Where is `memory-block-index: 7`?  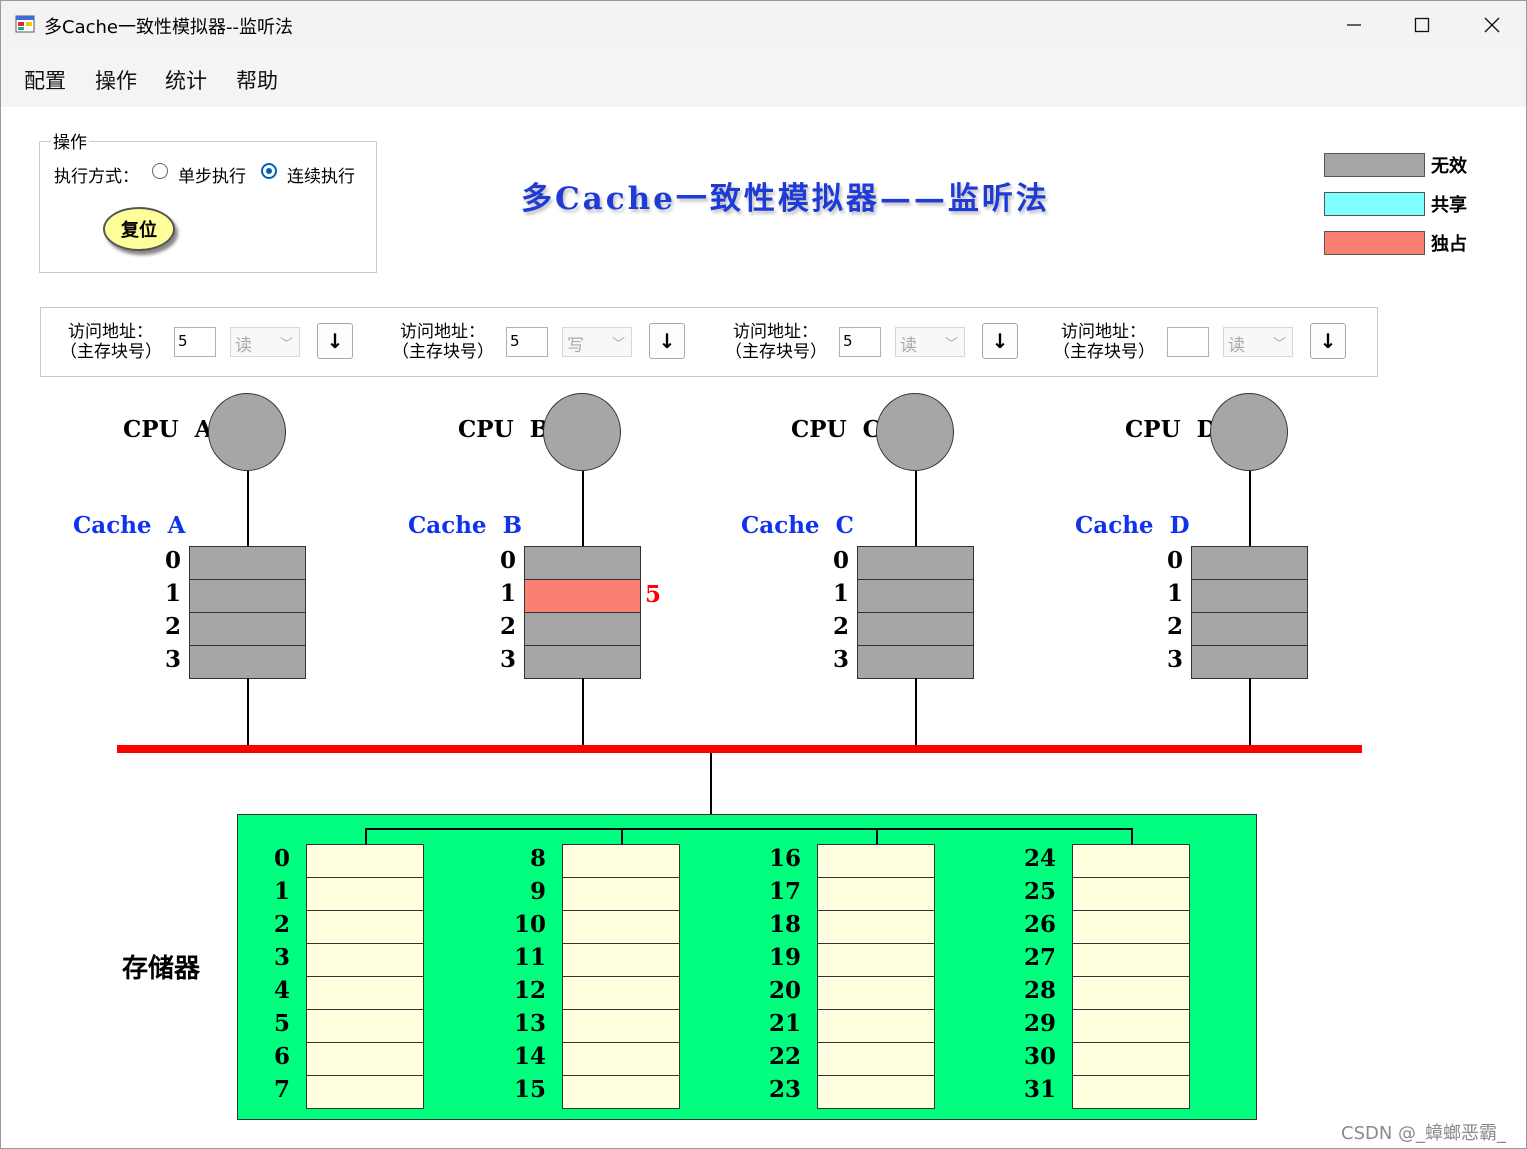 memory-block-index: 7 is located at coordinates (281, 1089).